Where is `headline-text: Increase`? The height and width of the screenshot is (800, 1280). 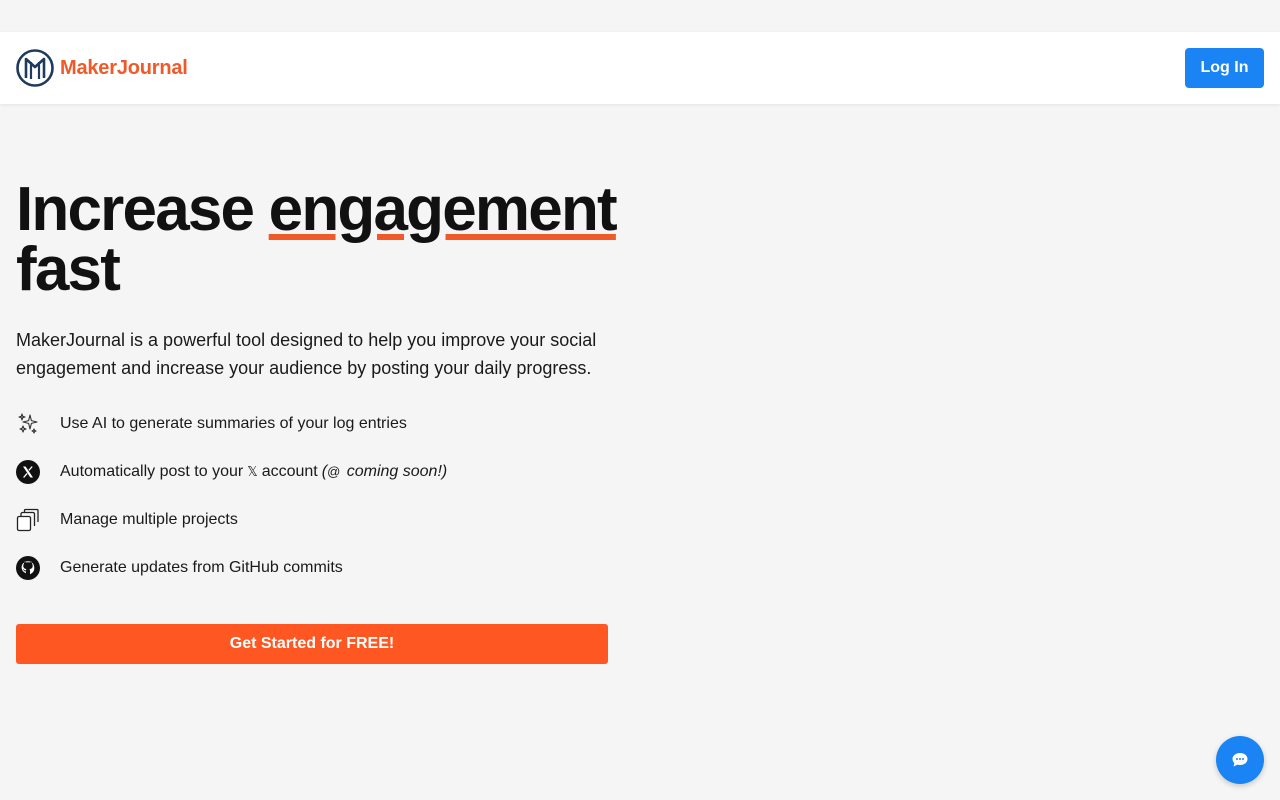
headline-text: Increase is located at coordinates (142, 209).